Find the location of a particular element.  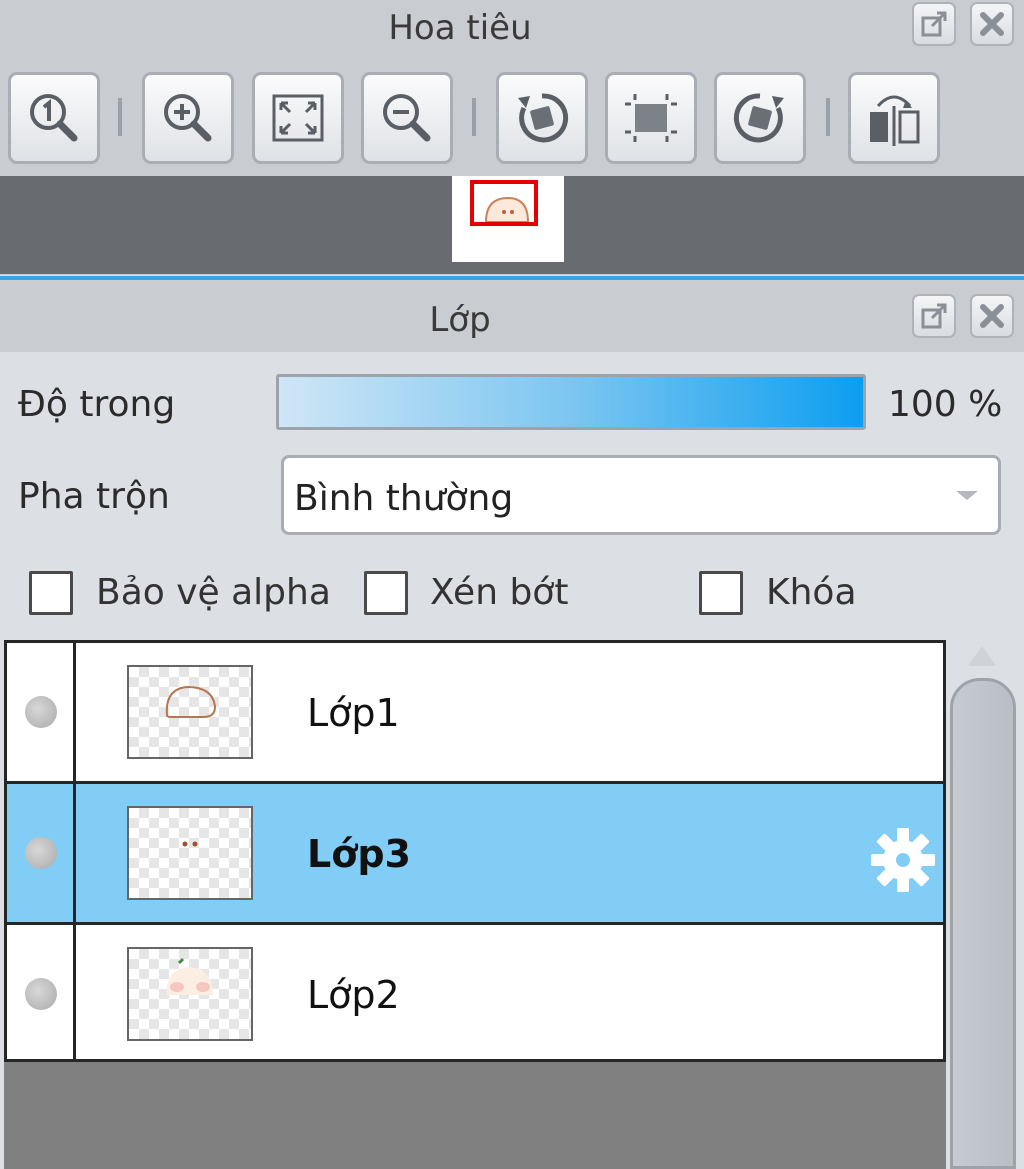

layer-row-lop3: Lớp3 is located at coordinates (475, 854).